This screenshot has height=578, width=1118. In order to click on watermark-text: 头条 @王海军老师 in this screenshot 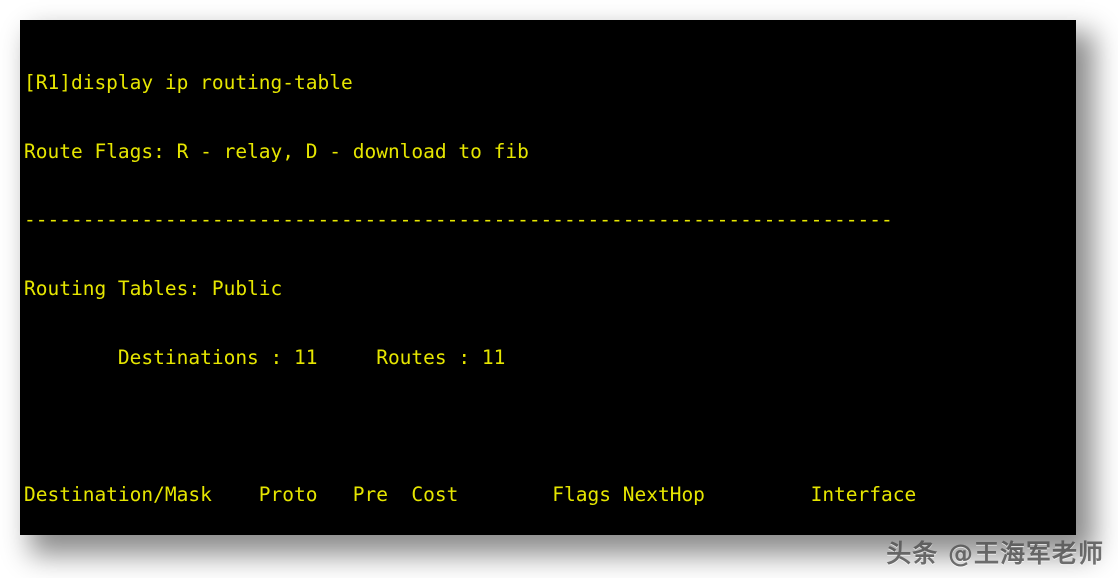, I will do `click(995, 553)`.